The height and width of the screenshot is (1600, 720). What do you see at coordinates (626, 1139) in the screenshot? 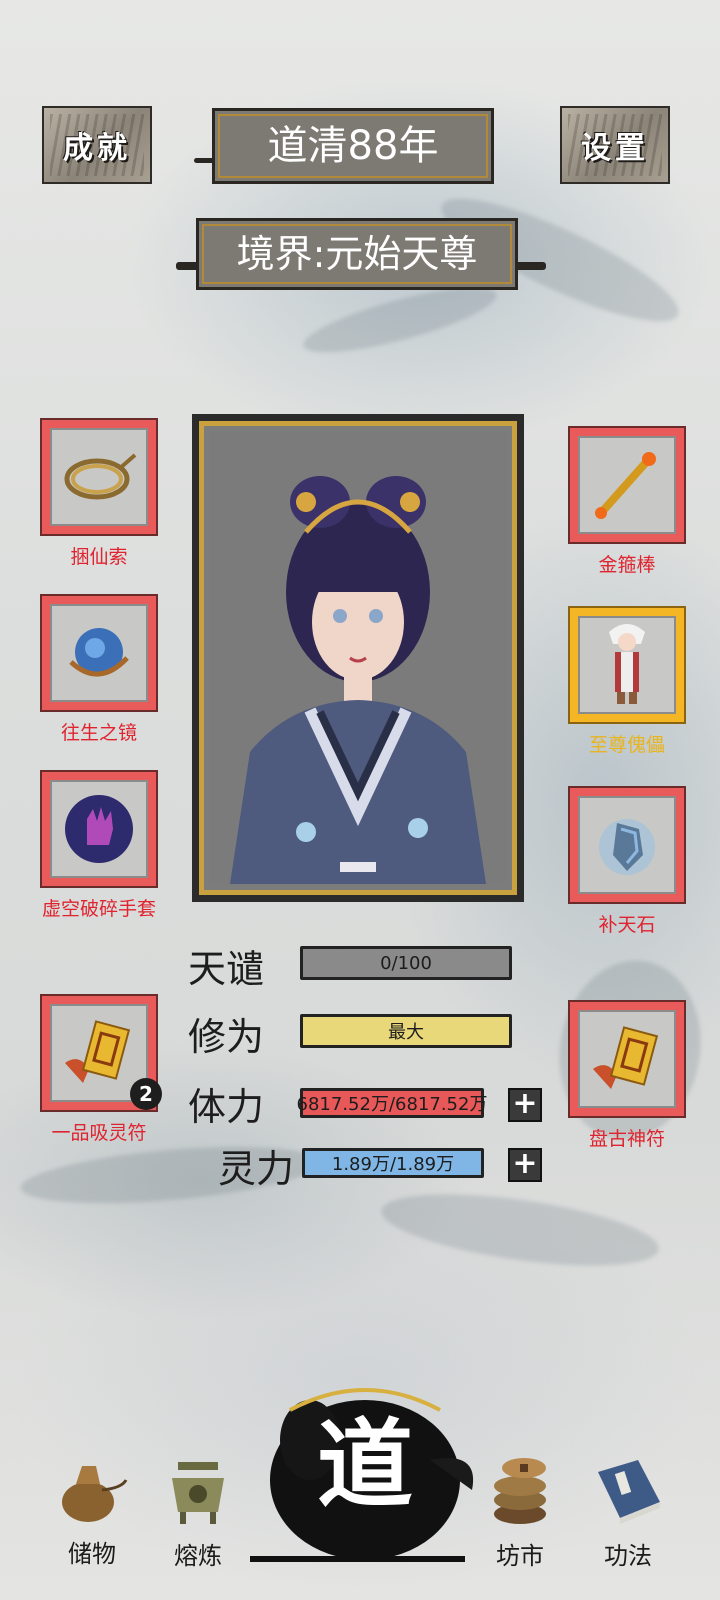
I see `slot-label: 盘古神符` at bounding box center [626, 1139].